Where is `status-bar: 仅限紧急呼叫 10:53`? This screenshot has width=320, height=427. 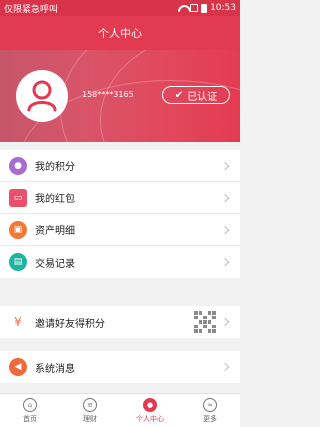 status-bar: 仅限紧急呼叫 10:53 is located at coordinates (120, 8).